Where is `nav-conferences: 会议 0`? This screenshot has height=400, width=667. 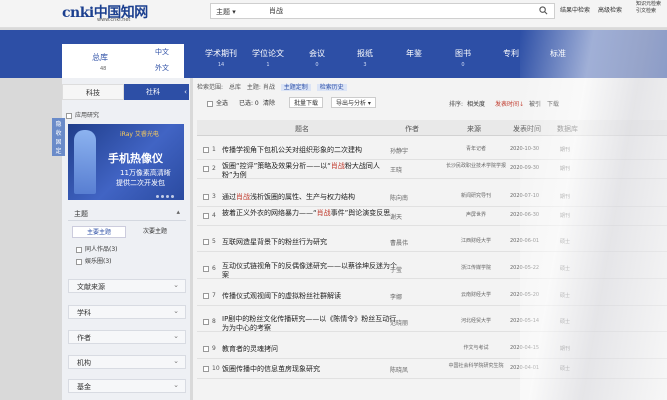
nav-conferences: 会议 0 is located at coordinates (317, 58).